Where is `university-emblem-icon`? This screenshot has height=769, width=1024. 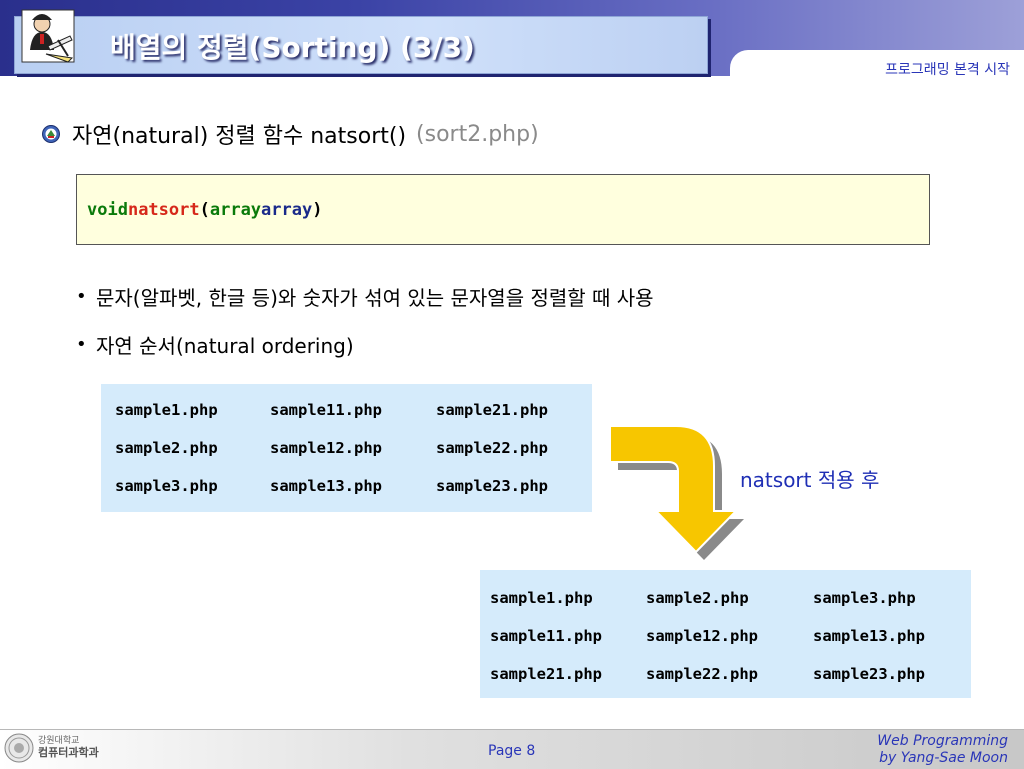 university-emblem-icon is located at coordinates (51, 134).